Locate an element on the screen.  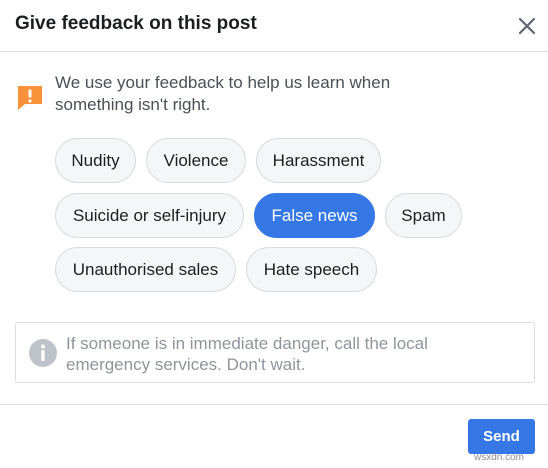
option-nudity: Nudity is located at coordinates (95, 160).